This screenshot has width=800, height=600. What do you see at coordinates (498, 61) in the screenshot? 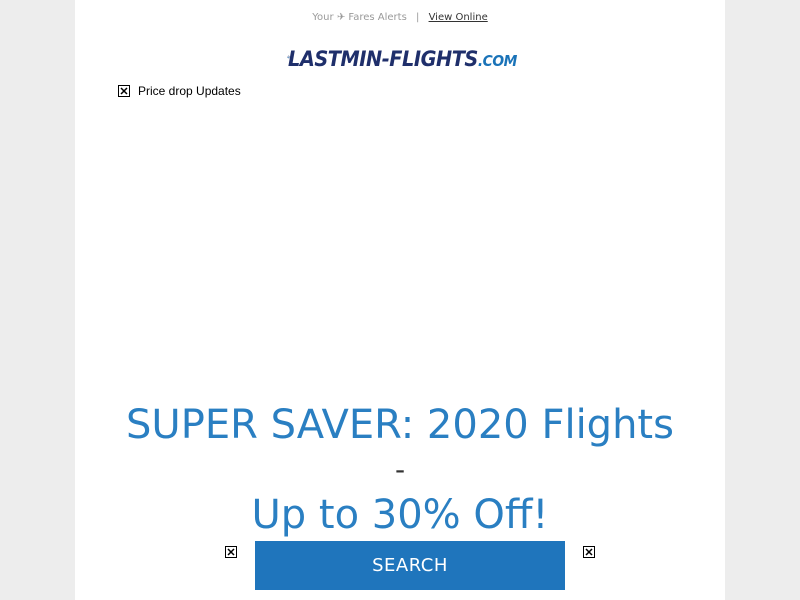
I see `brand-domain-suffix: .COM` at bounding box center [498, 61].